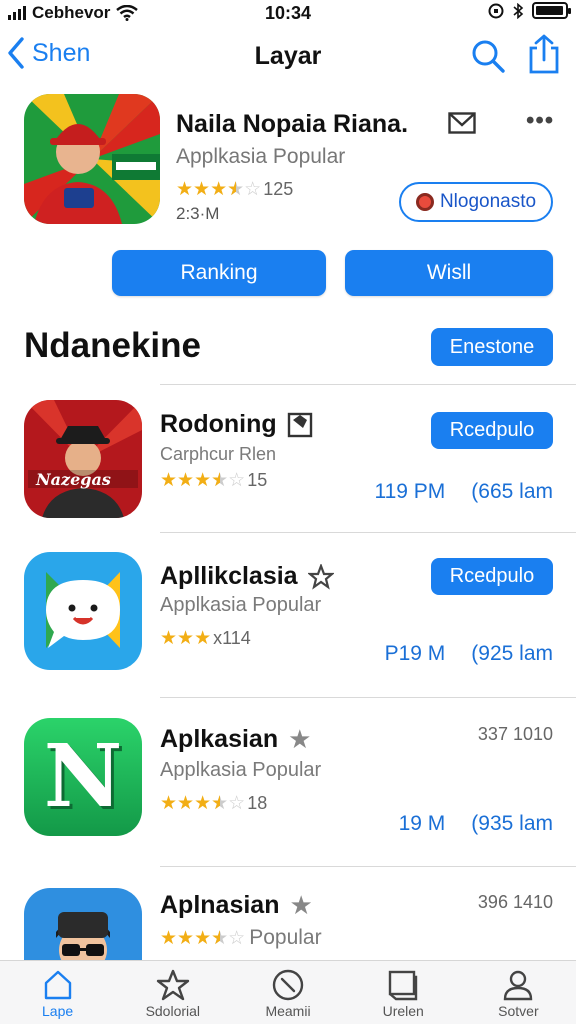 The height and width of the screenshot is (1024, 576). I want to click on app-title: Apllikclasia, so click(247, 576).